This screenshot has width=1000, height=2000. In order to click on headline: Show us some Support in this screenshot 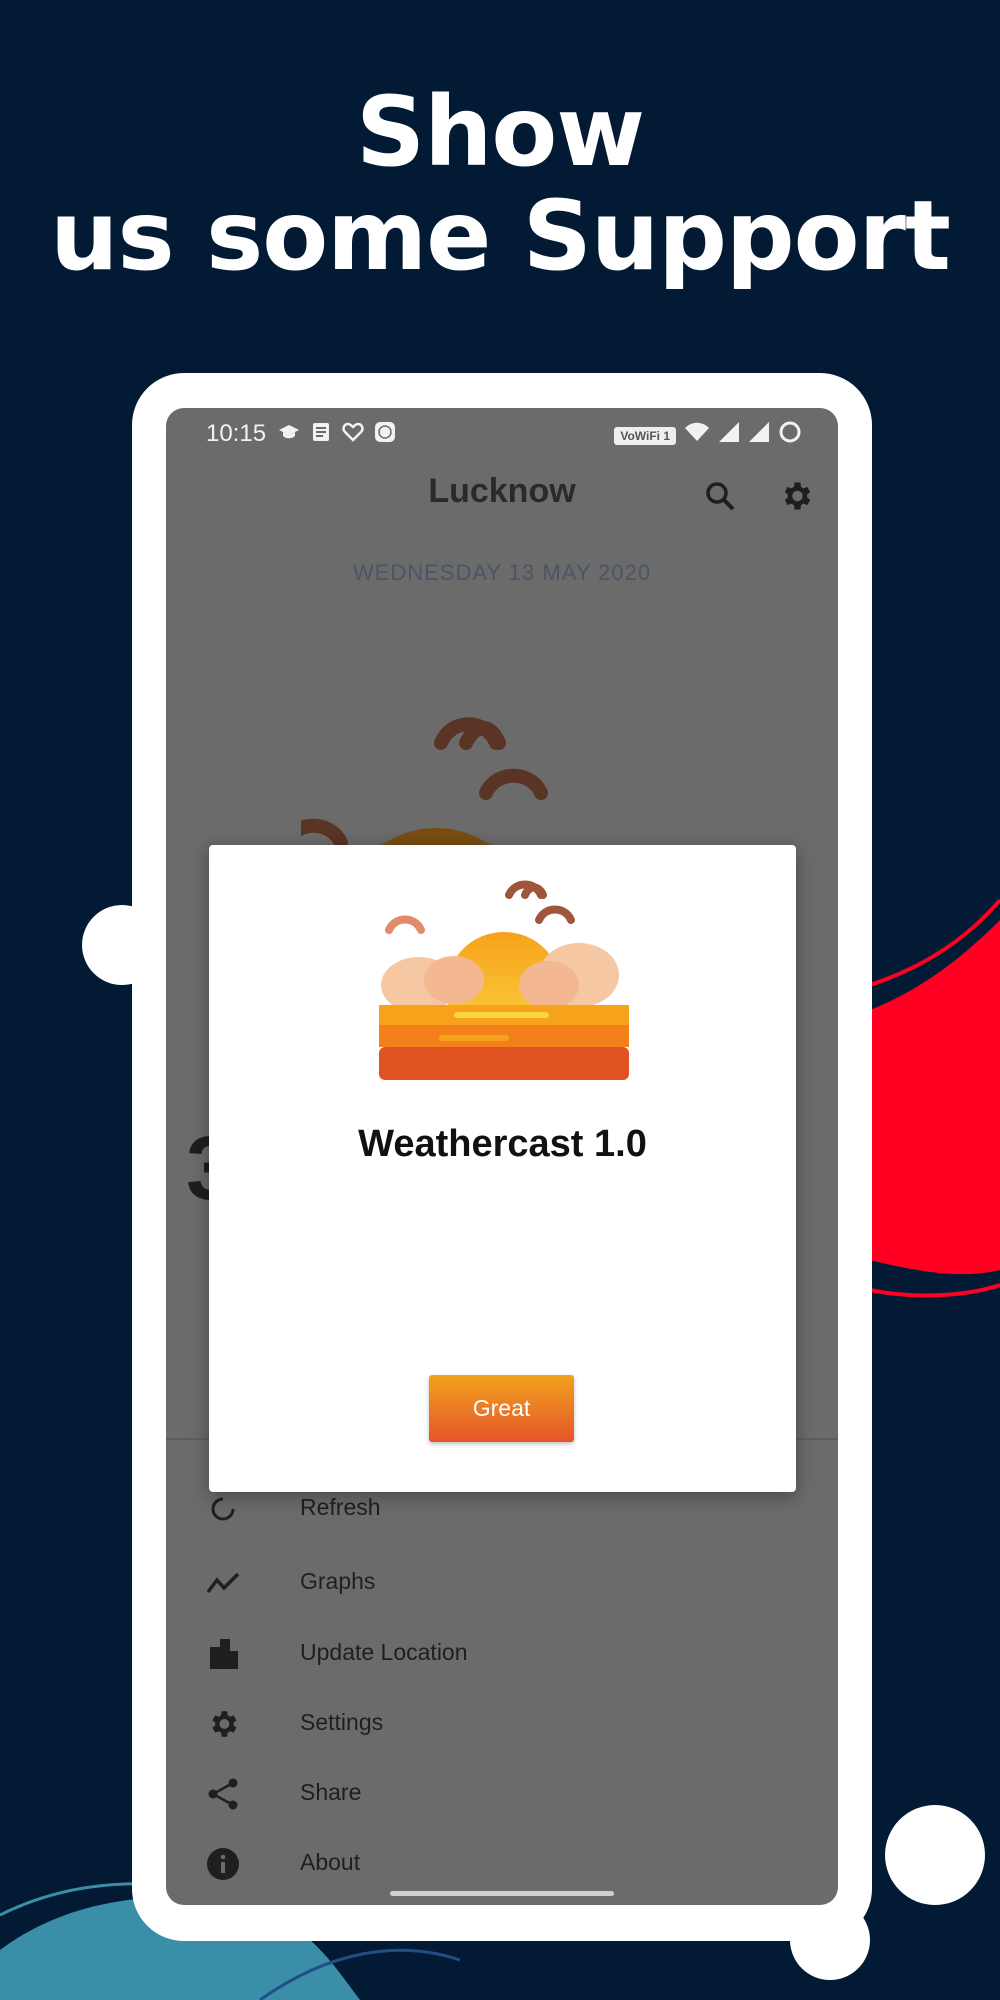, I will do `click(500, 184)`.